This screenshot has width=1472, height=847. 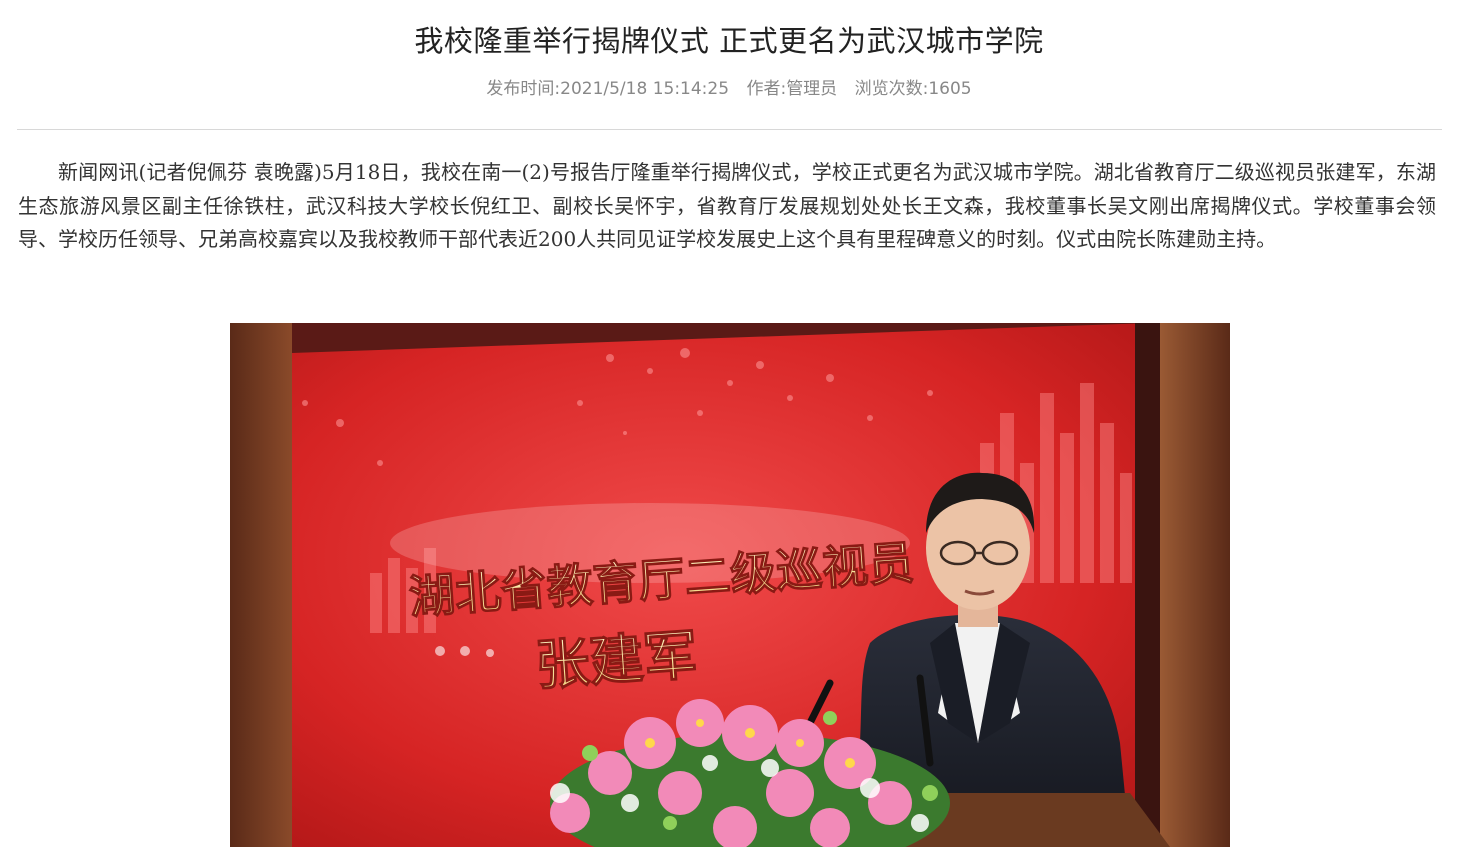 I want to click on author: 作者:管理员, so click(x=791, y=89).